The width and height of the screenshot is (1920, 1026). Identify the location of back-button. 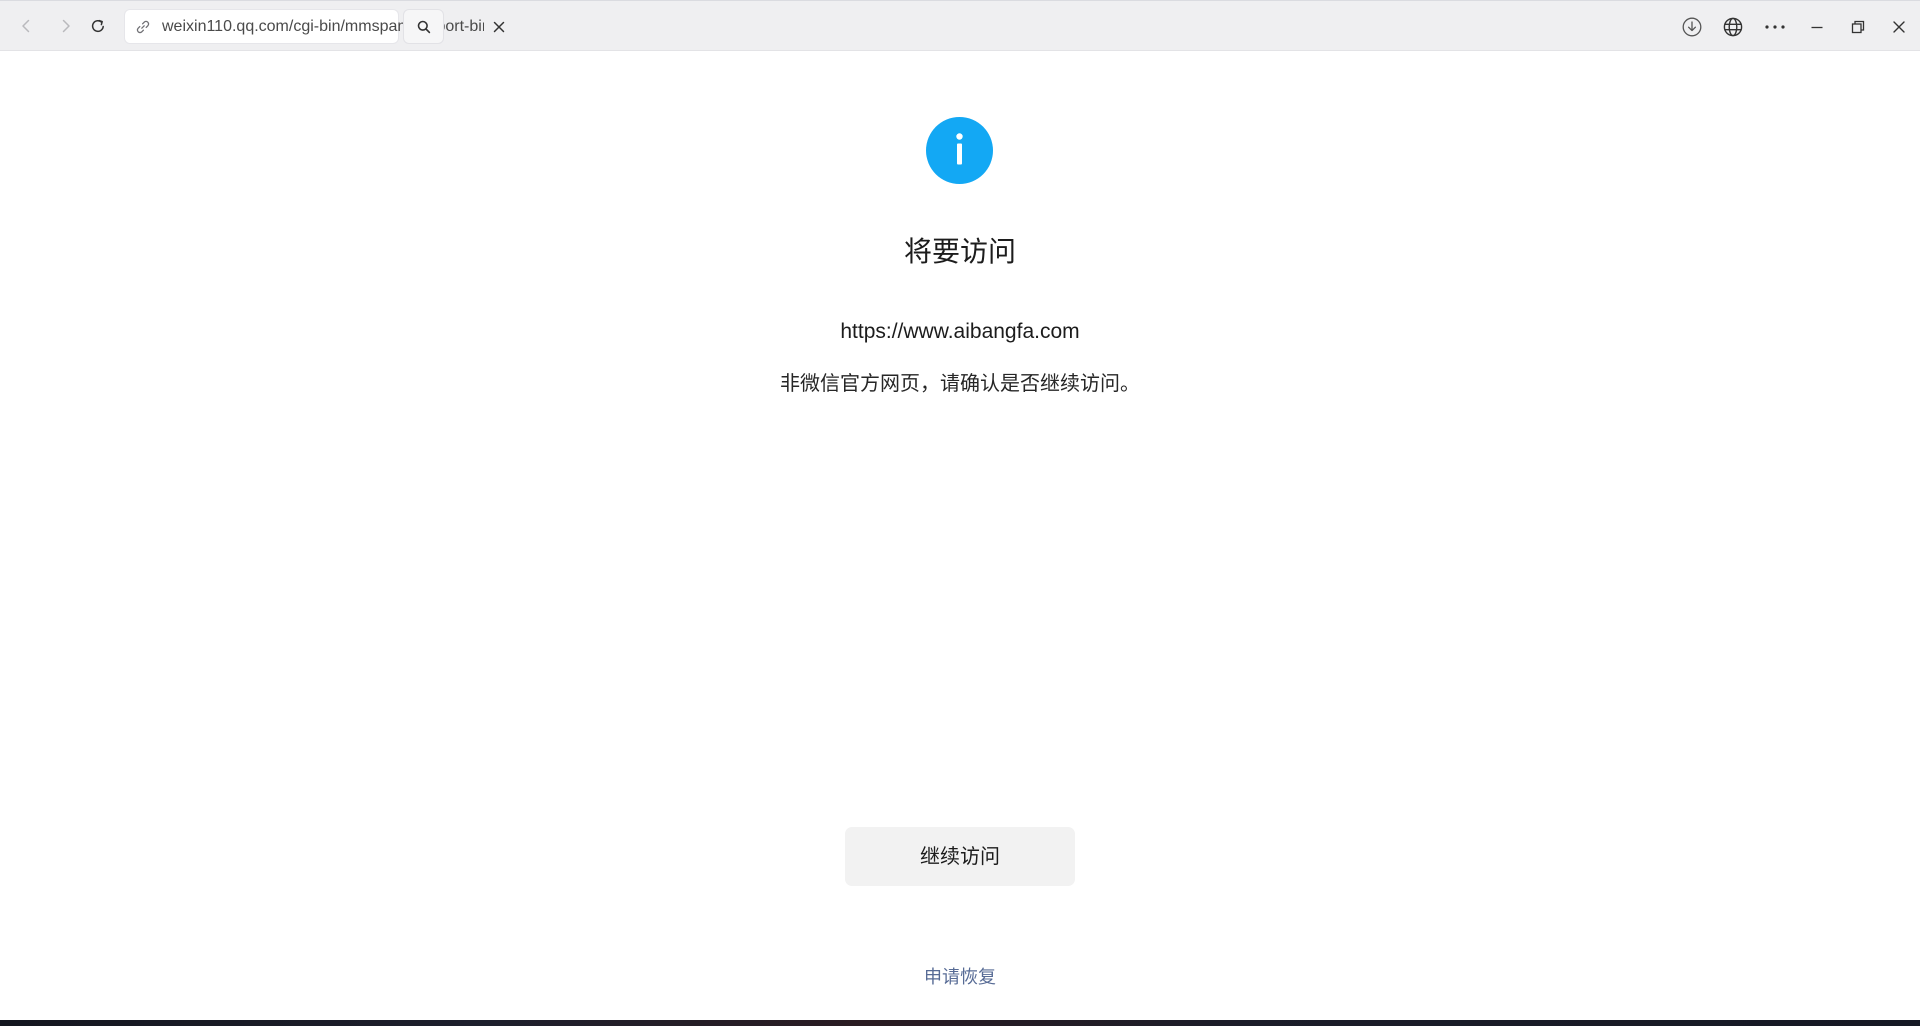
(26, 26).